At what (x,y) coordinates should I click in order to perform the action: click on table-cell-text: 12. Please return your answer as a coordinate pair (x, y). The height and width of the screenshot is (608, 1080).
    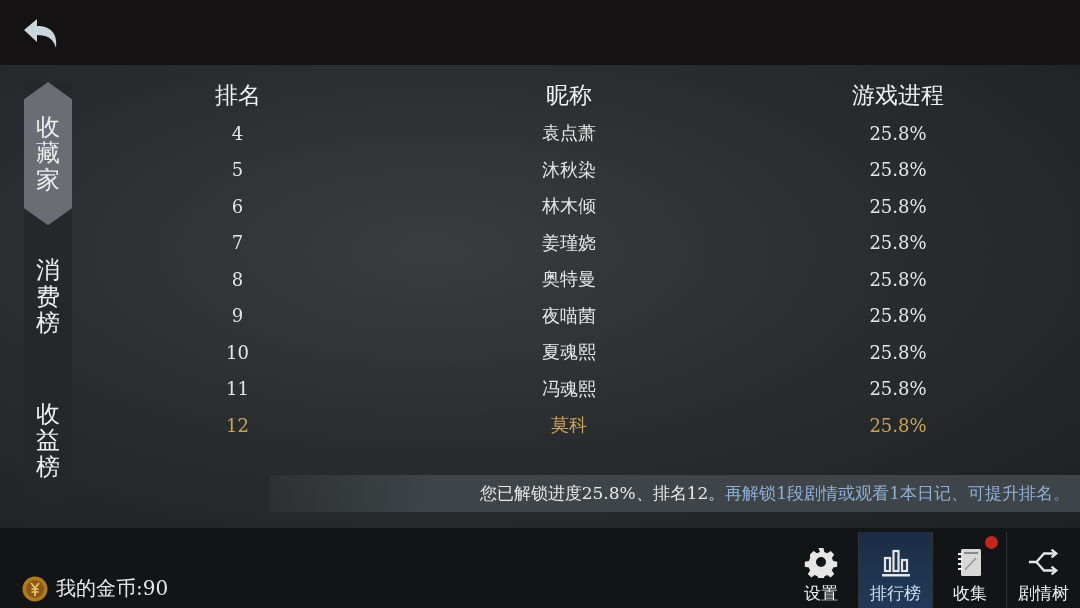
    Looking at the image, I should click on (237, 425).